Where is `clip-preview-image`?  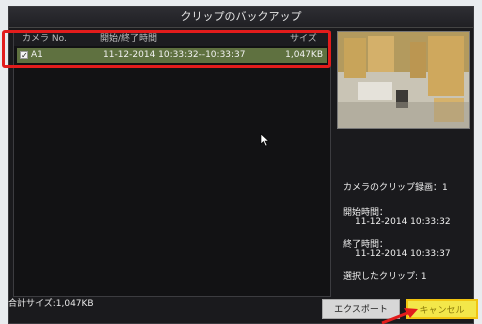 clip-preview-image is located at coordinates (403, 80).